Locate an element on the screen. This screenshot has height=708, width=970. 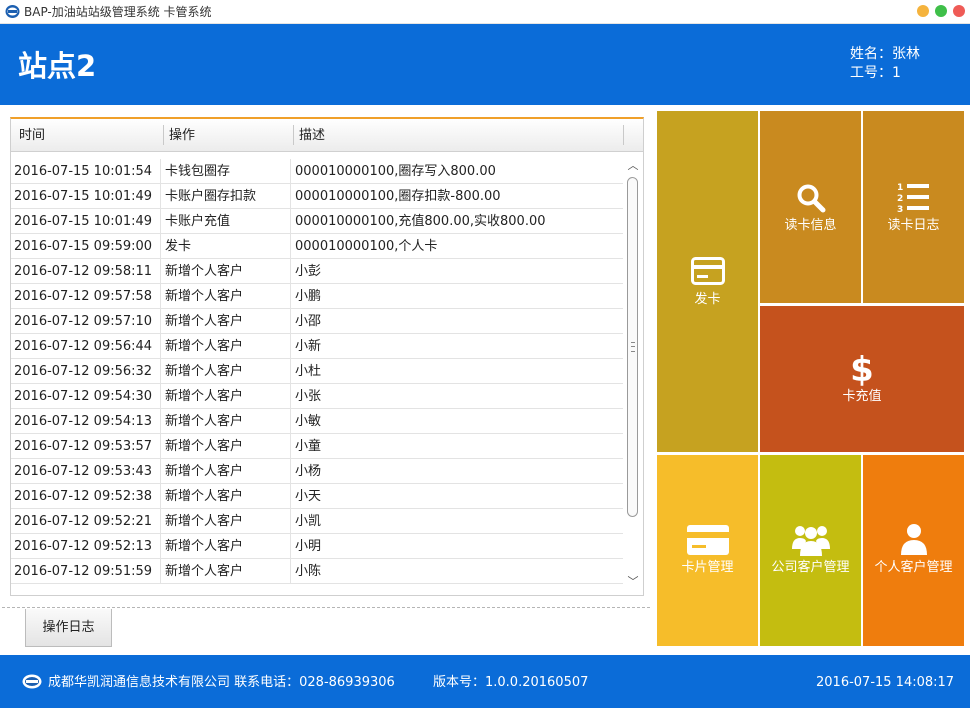
table-row: 2016-07-12 09:57:58 新增个人客户 小鹏 is located at coordinates (317, 296).